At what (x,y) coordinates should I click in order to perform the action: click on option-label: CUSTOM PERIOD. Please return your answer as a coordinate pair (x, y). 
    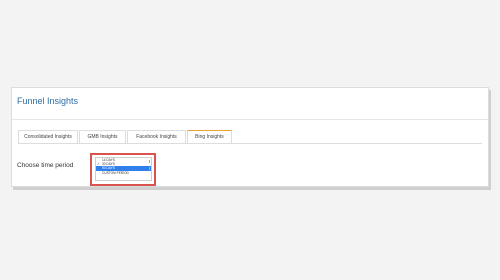
    Looking at the image, I should click on (115, 172).